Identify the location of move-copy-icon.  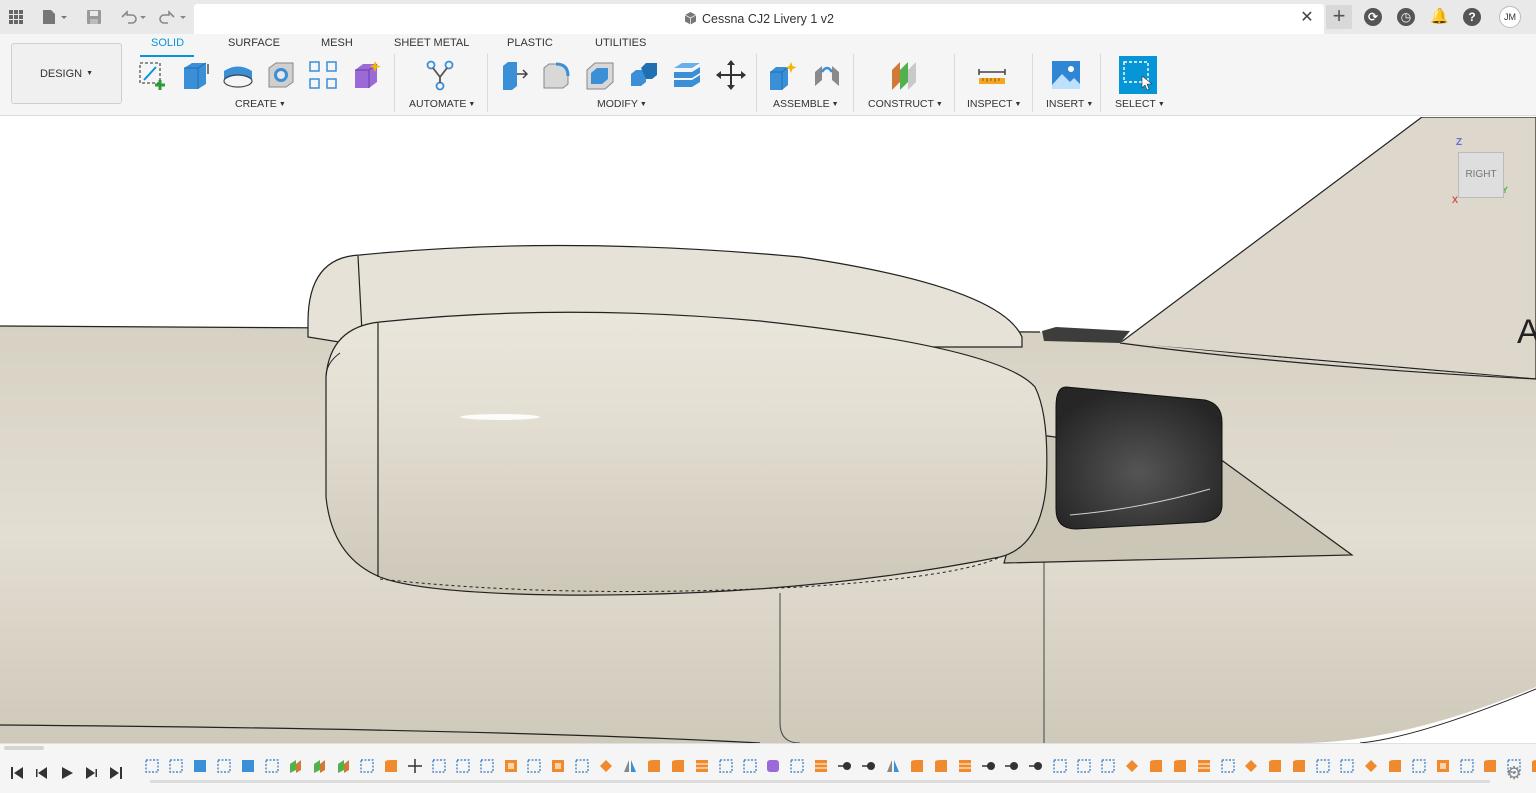
(731, 75).